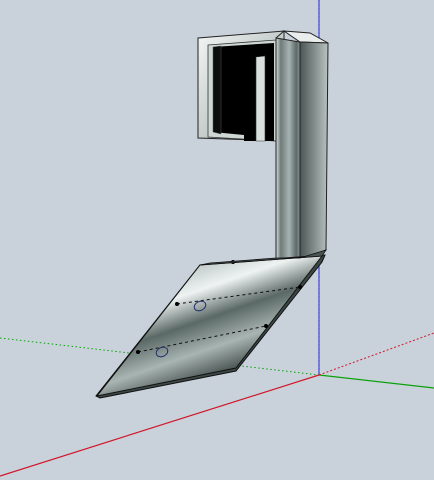 The image size is (434, 480). I want to click on hook-head, so click(241, 86).